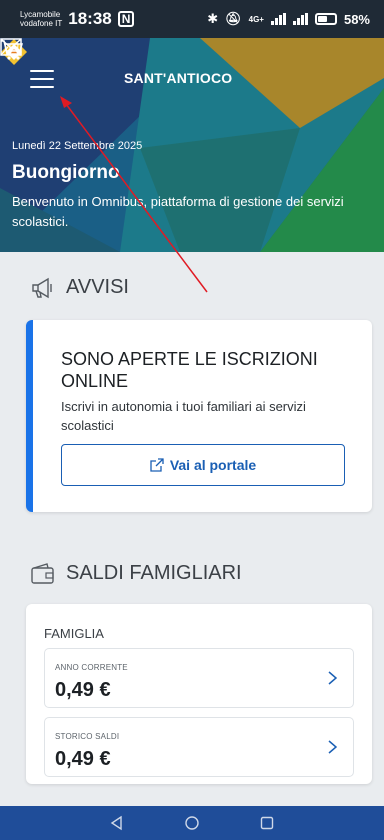 Image resolution: width=384 pixels, height=840 pixels. I want to click on battery-icon, so click(325, 19).